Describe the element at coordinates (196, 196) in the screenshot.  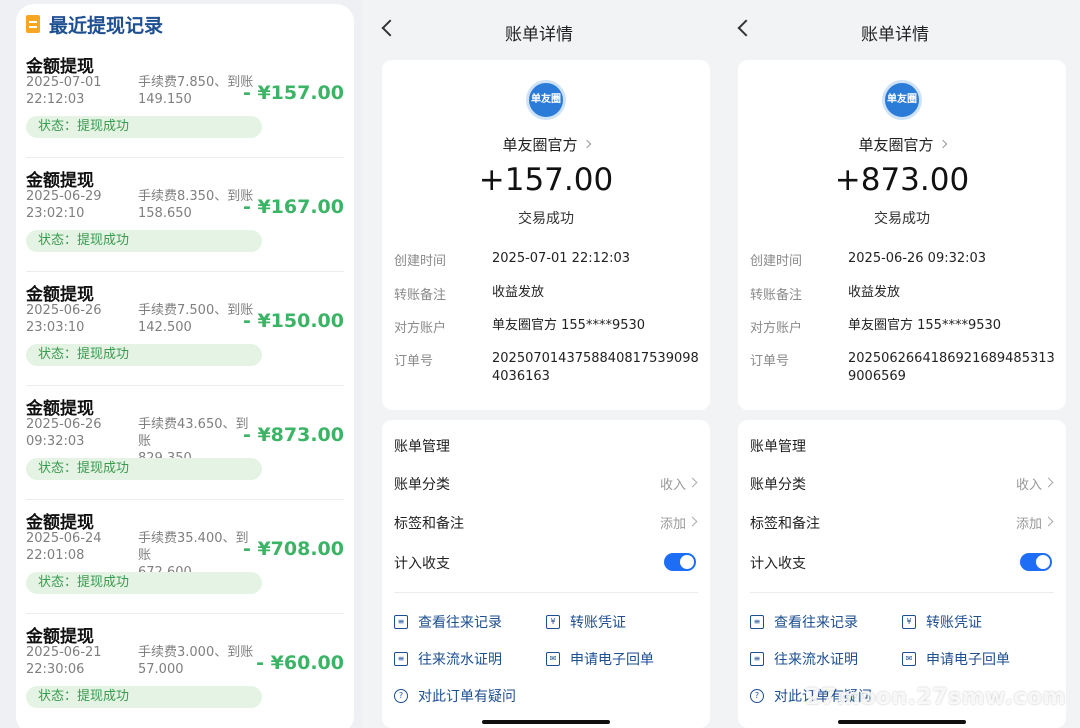
I see `record-fee-text: 手续费8.350、到账` at that location.